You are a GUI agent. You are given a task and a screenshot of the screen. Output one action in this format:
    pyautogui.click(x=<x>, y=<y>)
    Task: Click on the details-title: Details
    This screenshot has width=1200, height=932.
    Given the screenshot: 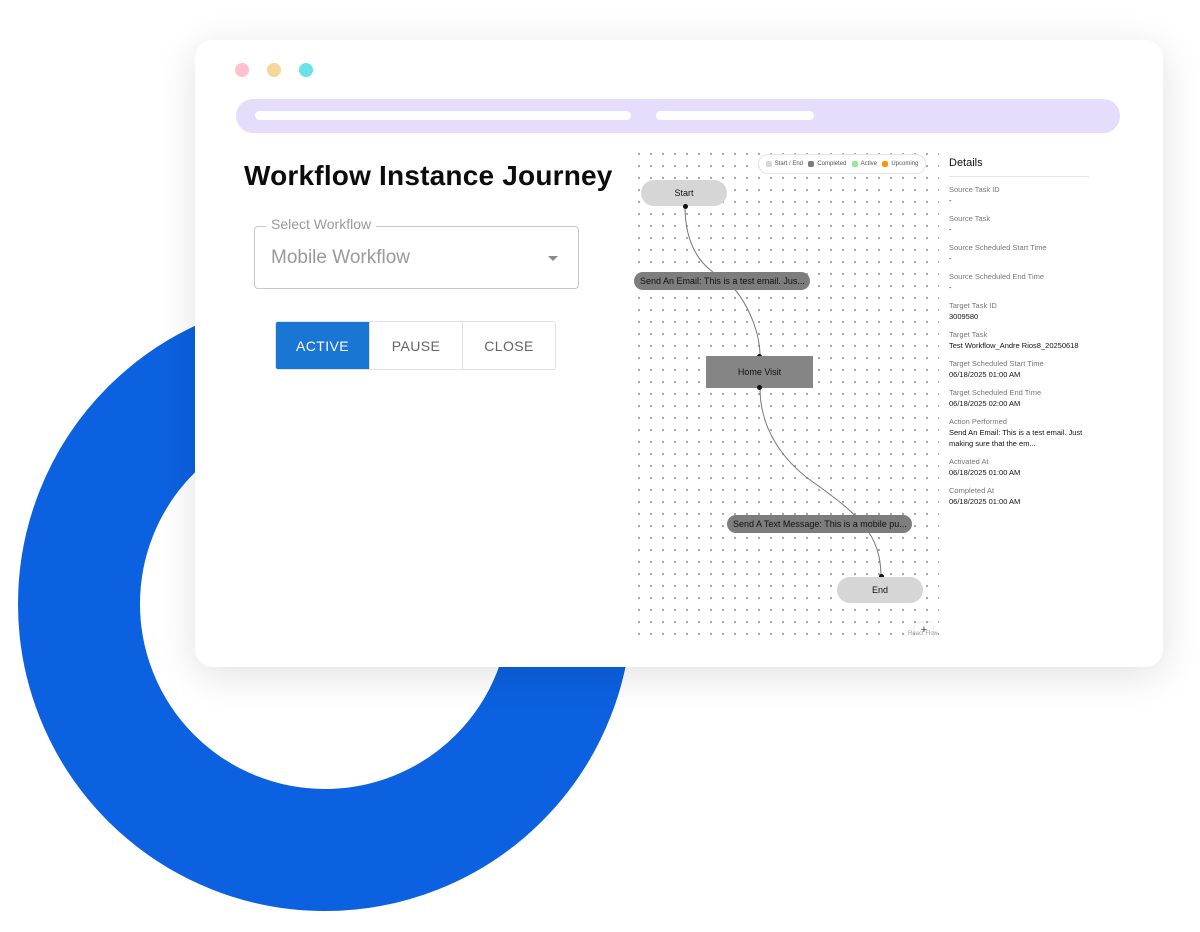 What is the action you would take?
    pyautogui.click(x=1019, y=161)
    